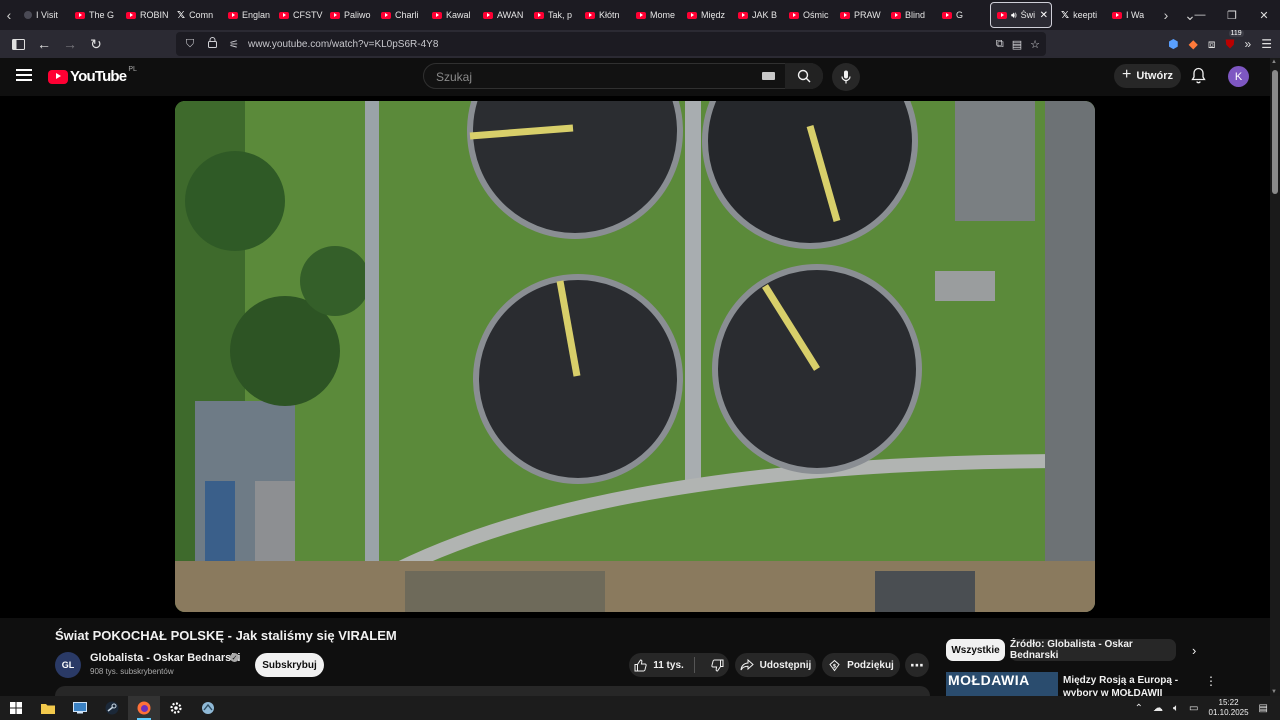  I want to click on like-button: 11 tys., so click(664, 665).